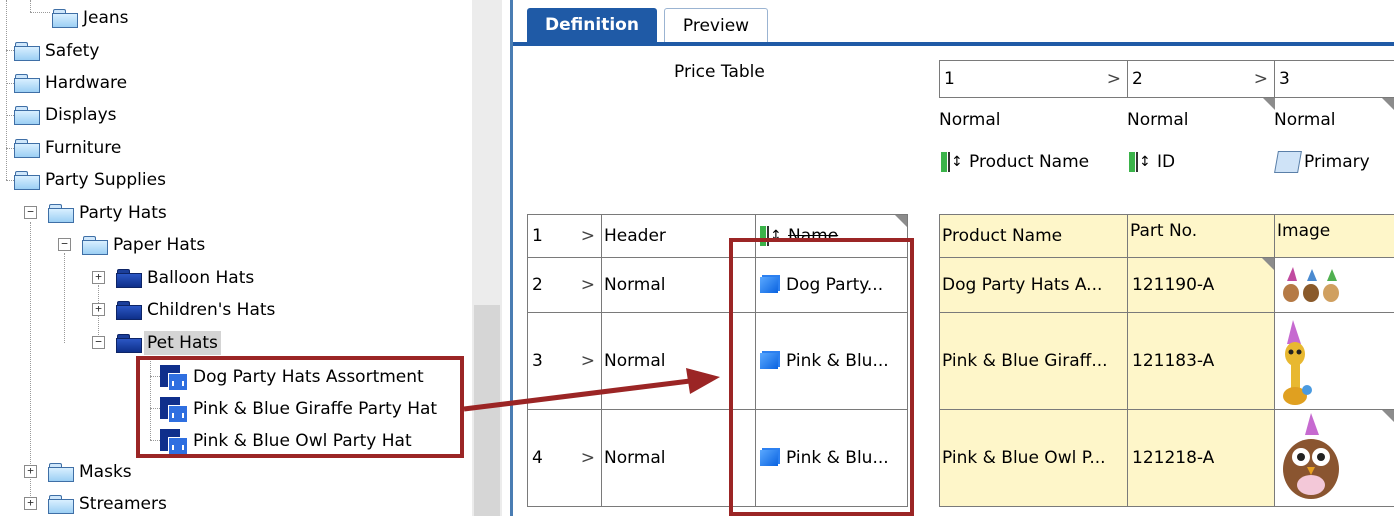 The height and width of the screenshot is (517, 1394). Describe the element at coordinates (1284, 79) in the screenshot. I see `column-number: 3` at that location.